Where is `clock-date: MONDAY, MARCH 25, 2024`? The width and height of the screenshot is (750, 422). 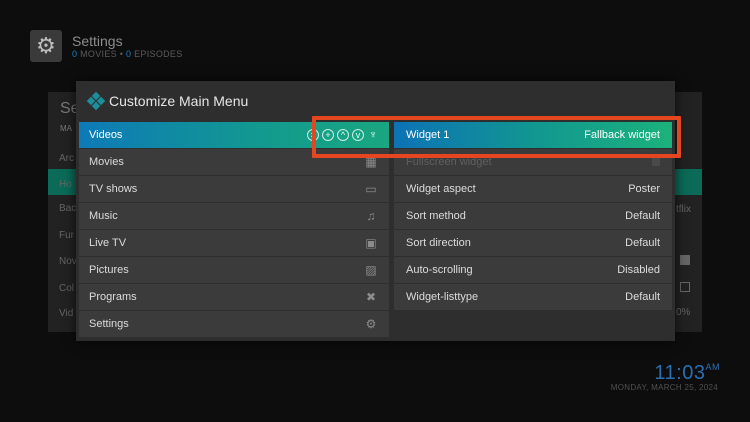 clock-date: MONDAY, MARCH 25, 2024 is located at coordinates (664, 387).